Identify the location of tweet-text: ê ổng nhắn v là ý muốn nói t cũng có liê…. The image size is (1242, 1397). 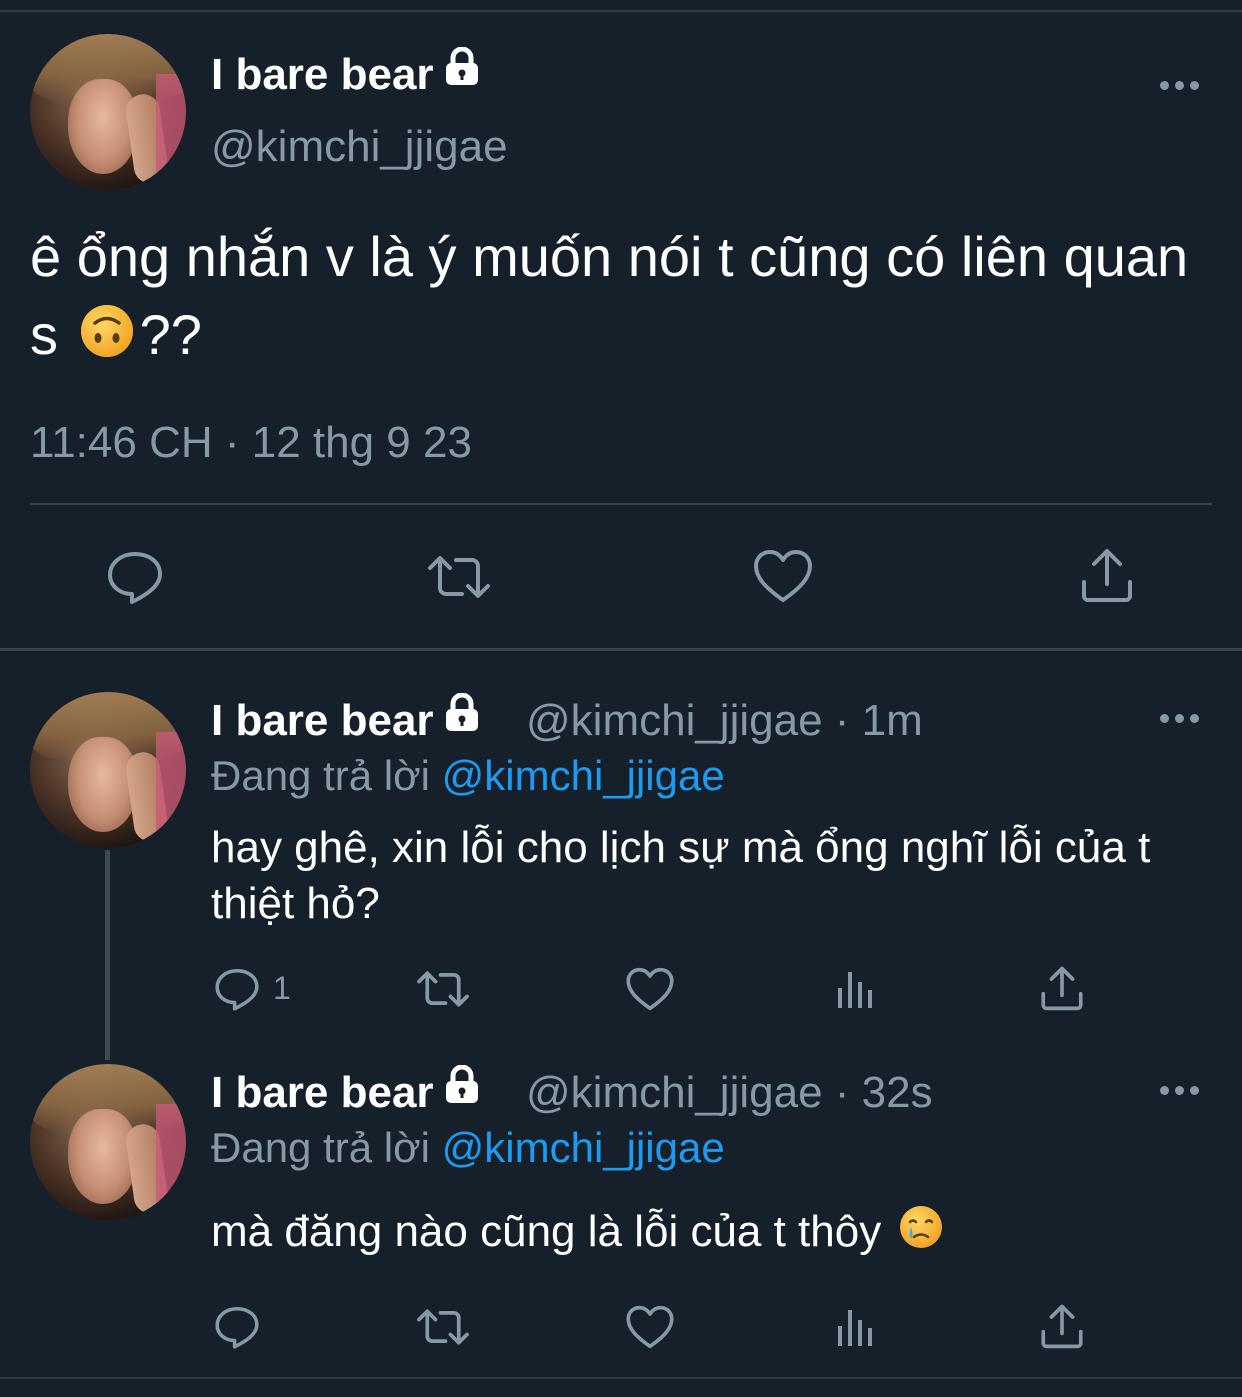
(620, 298).